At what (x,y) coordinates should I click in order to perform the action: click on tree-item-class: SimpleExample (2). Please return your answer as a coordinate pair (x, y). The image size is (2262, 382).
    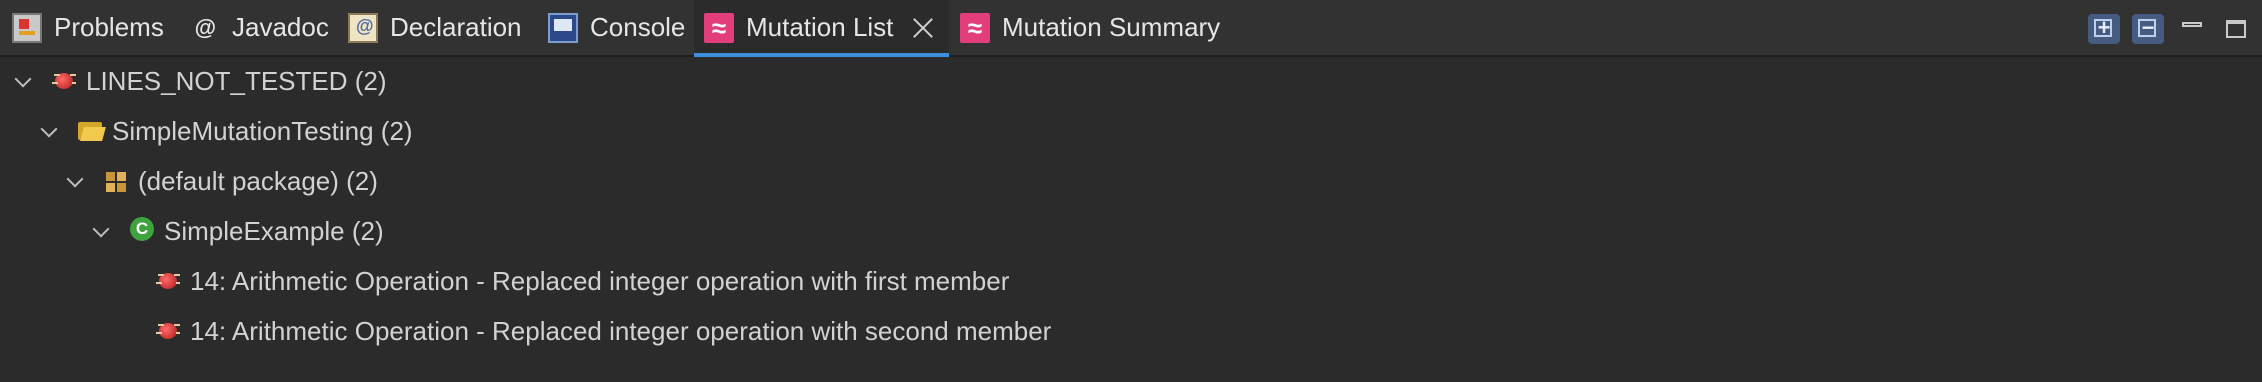
    Looking at the image, I should click on (238, 231).